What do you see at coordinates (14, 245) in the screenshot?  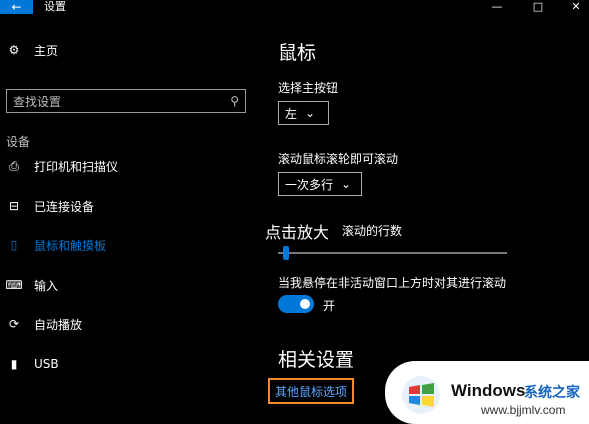 I see `mouse-icon: ▯` at bounding box center [14, 245].